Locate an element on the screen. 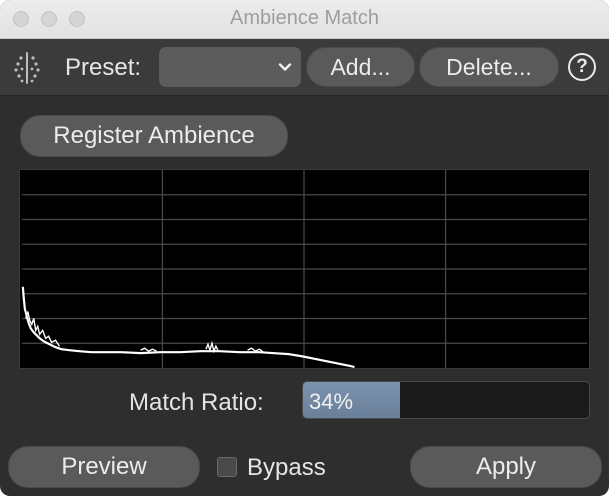 The width and height of the screenshot is (609, 496). help-icon: ? is located at coordinates (582, 67).